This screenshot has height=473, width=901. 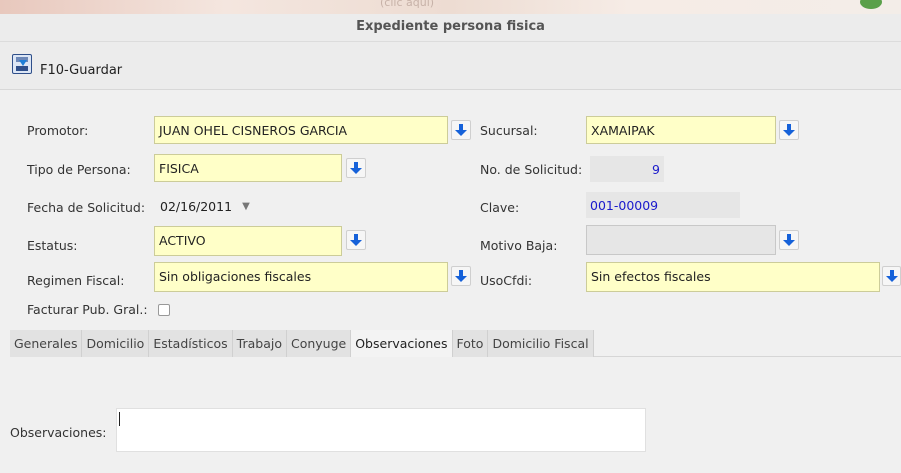 I want to click on save-icon, so click(x=22, y=64).